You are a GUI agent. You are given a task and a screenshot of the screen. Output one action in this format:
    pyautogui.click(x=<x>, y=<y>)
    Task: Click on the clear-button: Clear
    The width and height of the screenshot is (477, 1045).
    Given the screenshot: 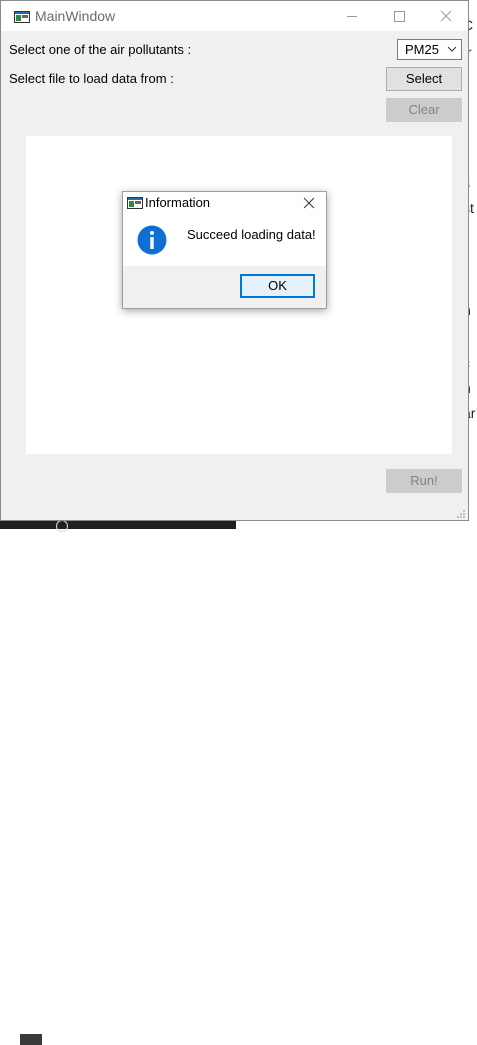 What is the action you would take?
    pyautogui.click(x=424, y=110)
    